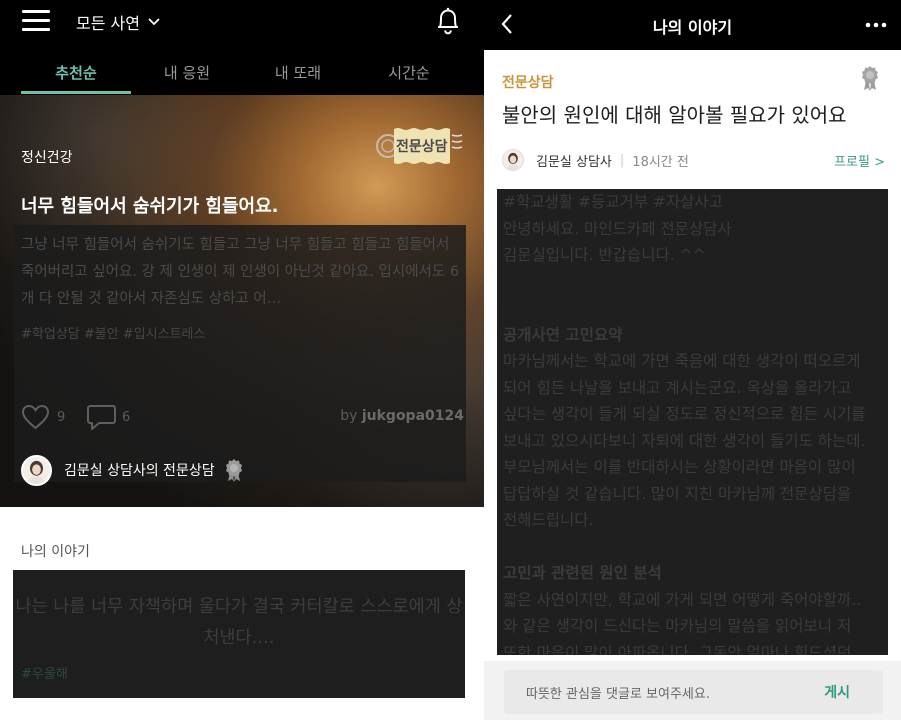 This screenshot has height=720, width=901. What do you see at coordinates (604, 255) in the screenshot?
I see `post-paragraph-line: 김문실입니다. 반갑습니다. ^^` at bounding box center [604, 255].